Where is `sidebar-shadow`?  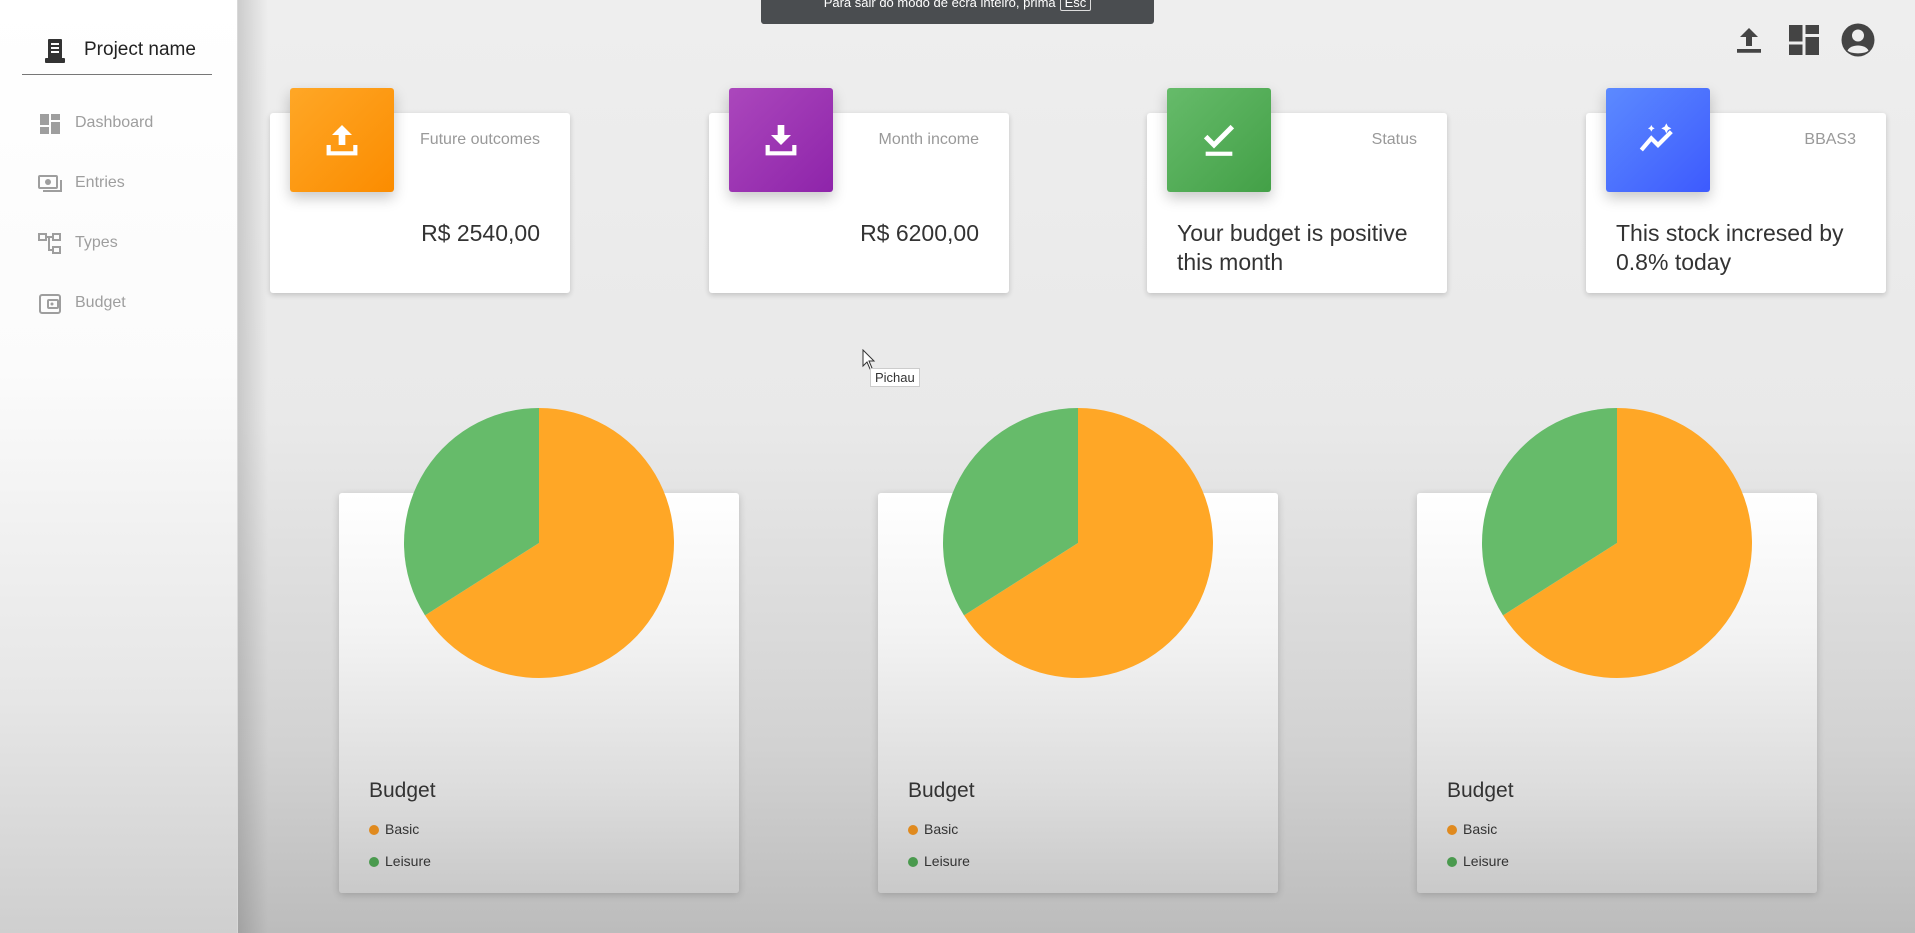 sidebar-shadow is located at coordinates (253, 466).